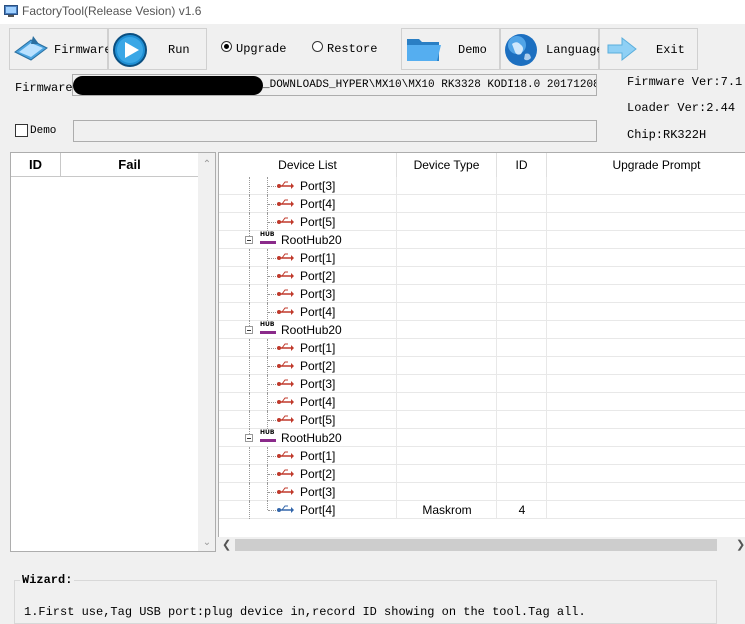 The width and height of the screenshot is (745, 624). I want to click on device-name: Port[4], so click(318, 312).